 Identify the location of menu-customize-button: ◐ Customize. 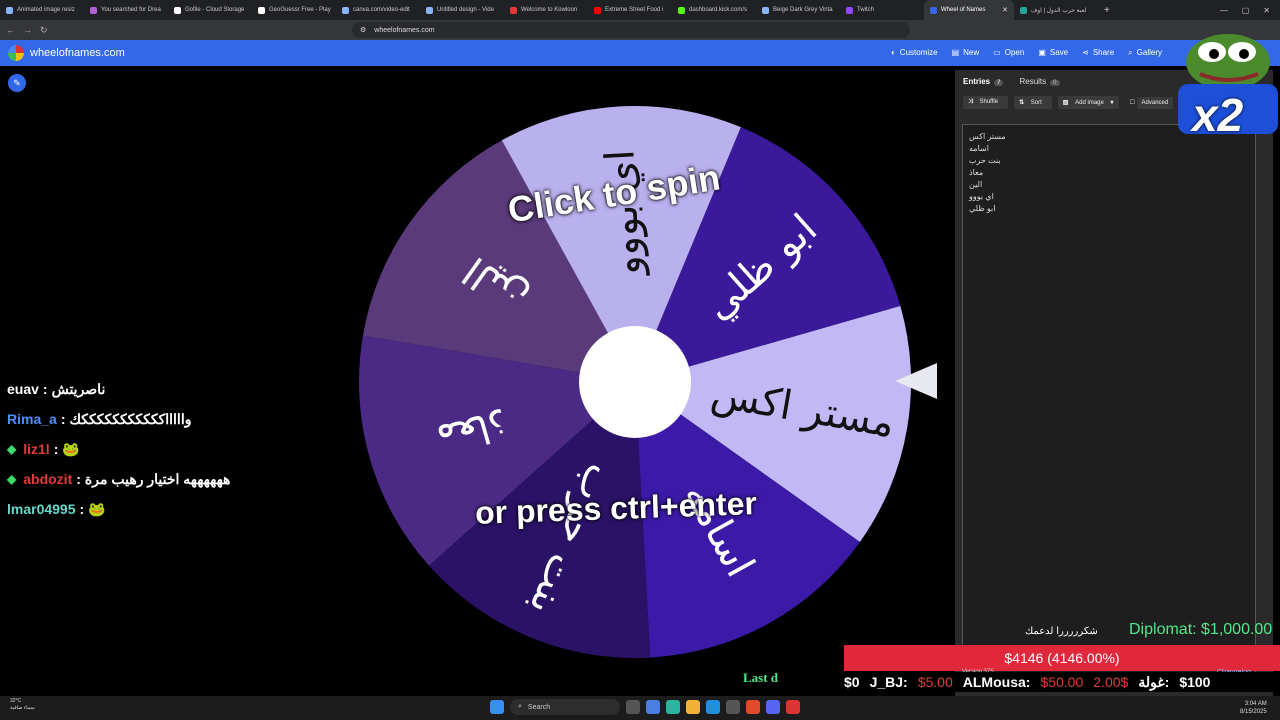
(914, 53).